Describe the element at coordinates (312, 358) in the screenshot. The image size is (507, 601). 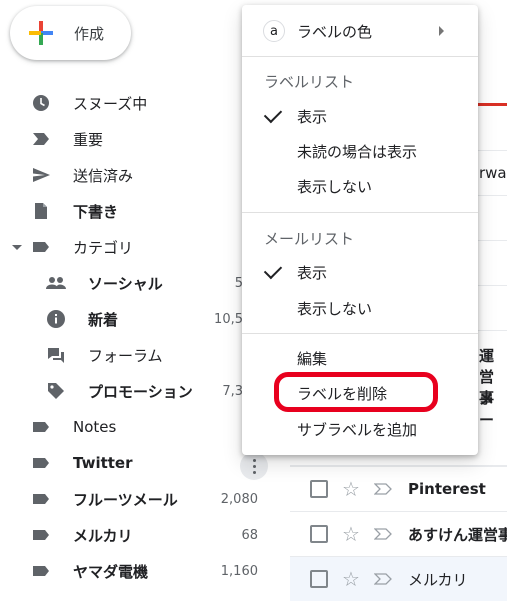
I see `menu-item-label: 編集` at that location.